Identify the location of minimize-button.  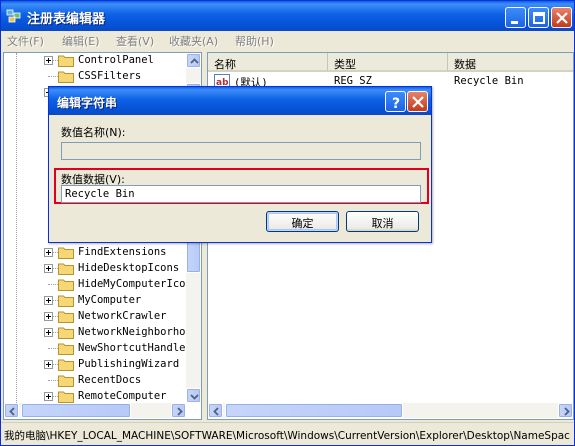
(515, 17).